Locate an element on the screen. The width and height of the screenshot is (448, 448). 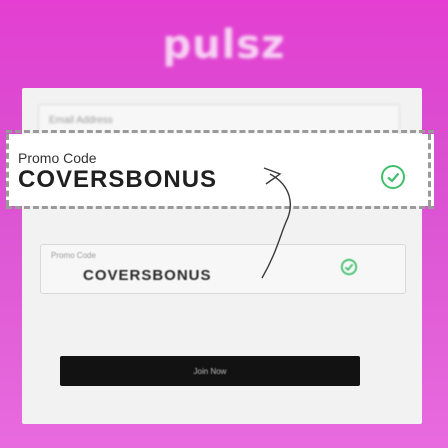
promo-code-field-label: Promo Code is located at coordinates (73, 255).